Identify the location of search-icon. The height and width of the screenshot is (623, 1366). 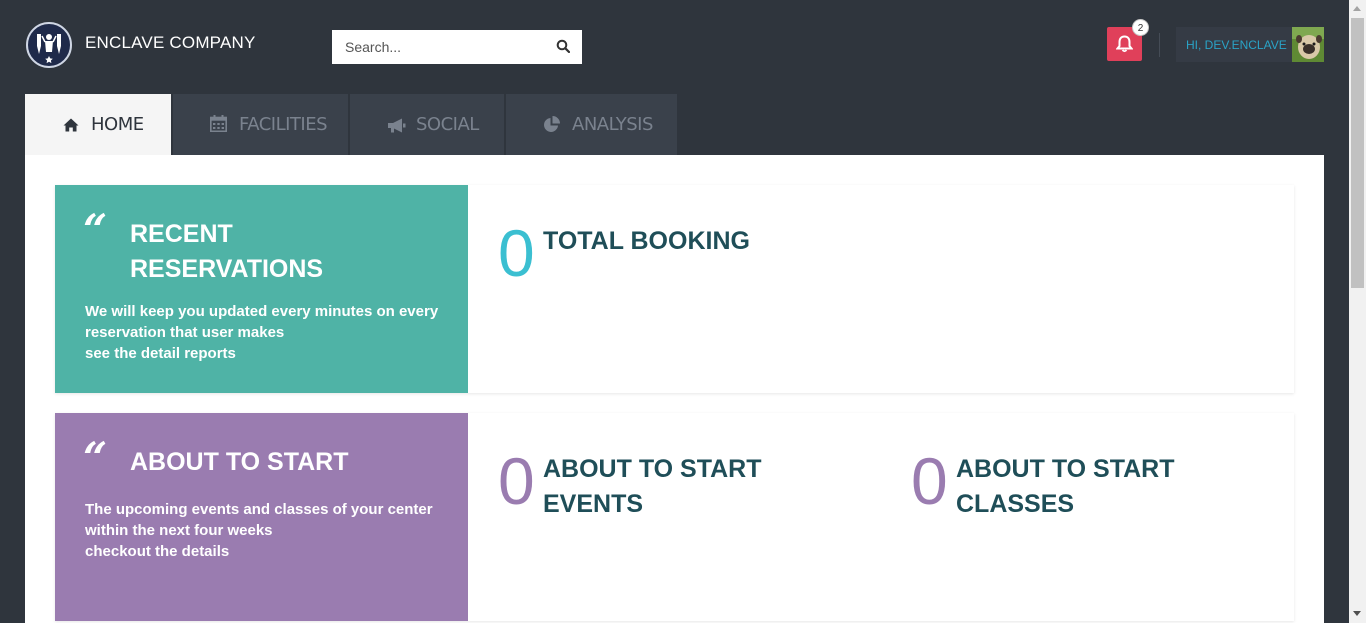
(563, 48).